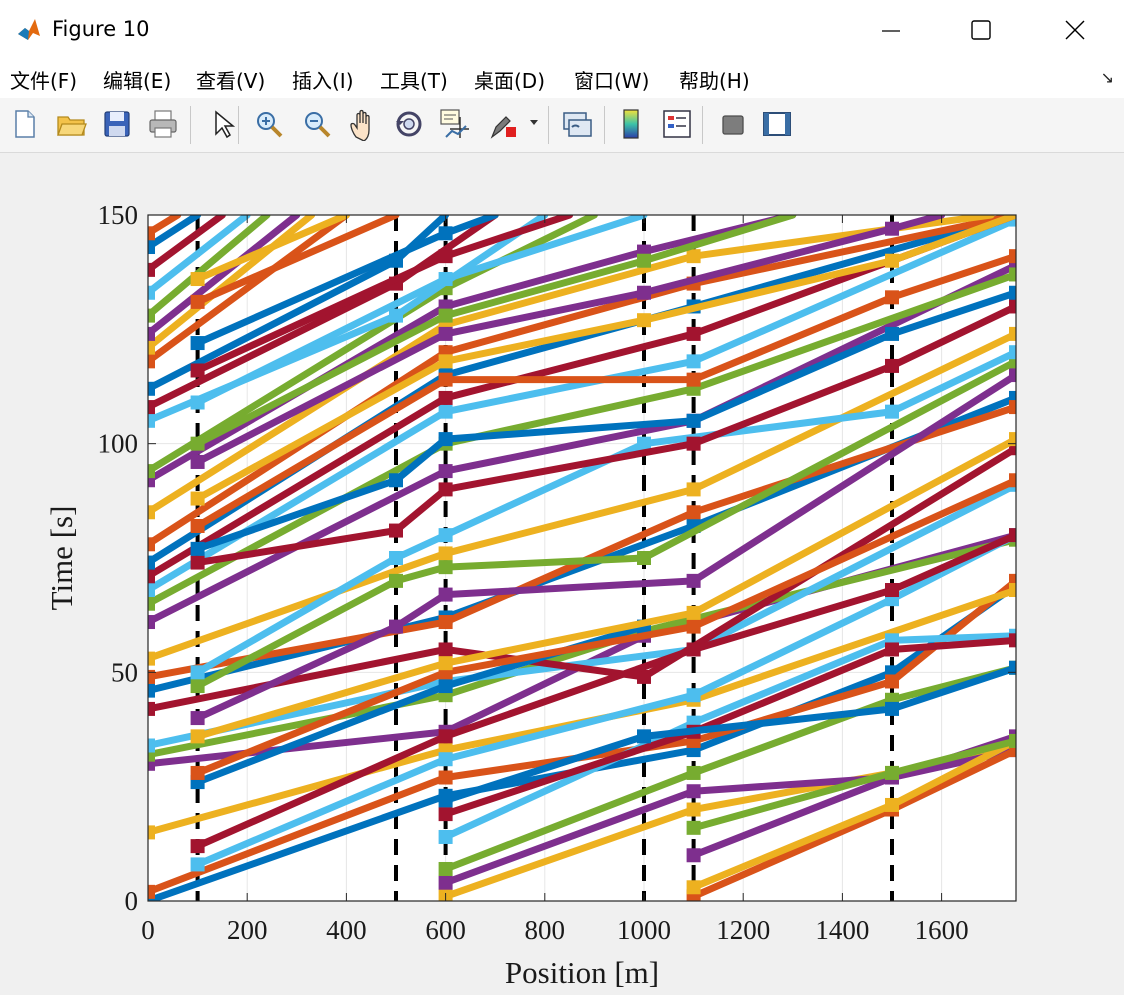  What do you see at coordinates (363, 124) in the screenshot?
I see `pan-icon` at bounding box center [363, 124].